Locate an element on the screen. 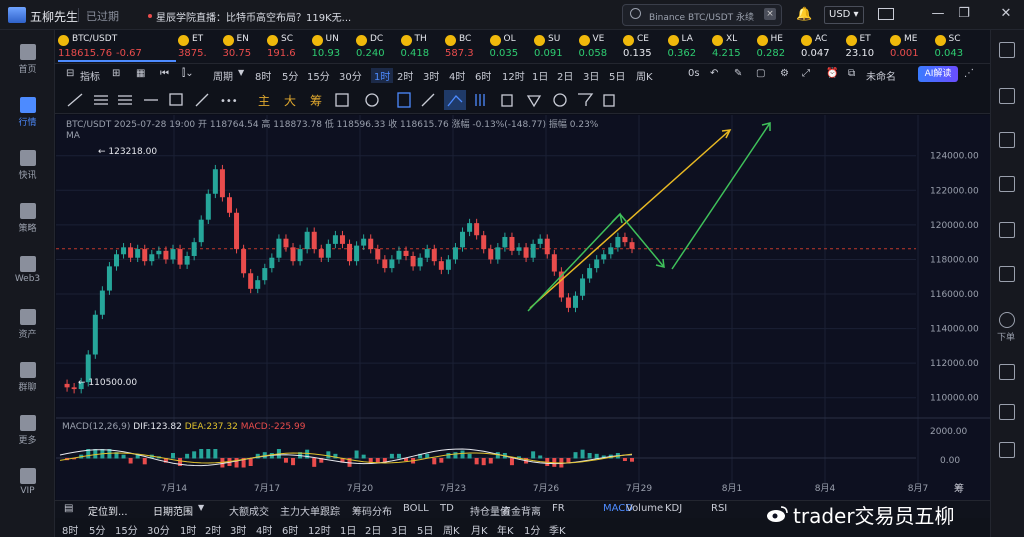 The image size is (1024, 537). sidebar-item-2: 快讯 is located at coordinates (27, 168).